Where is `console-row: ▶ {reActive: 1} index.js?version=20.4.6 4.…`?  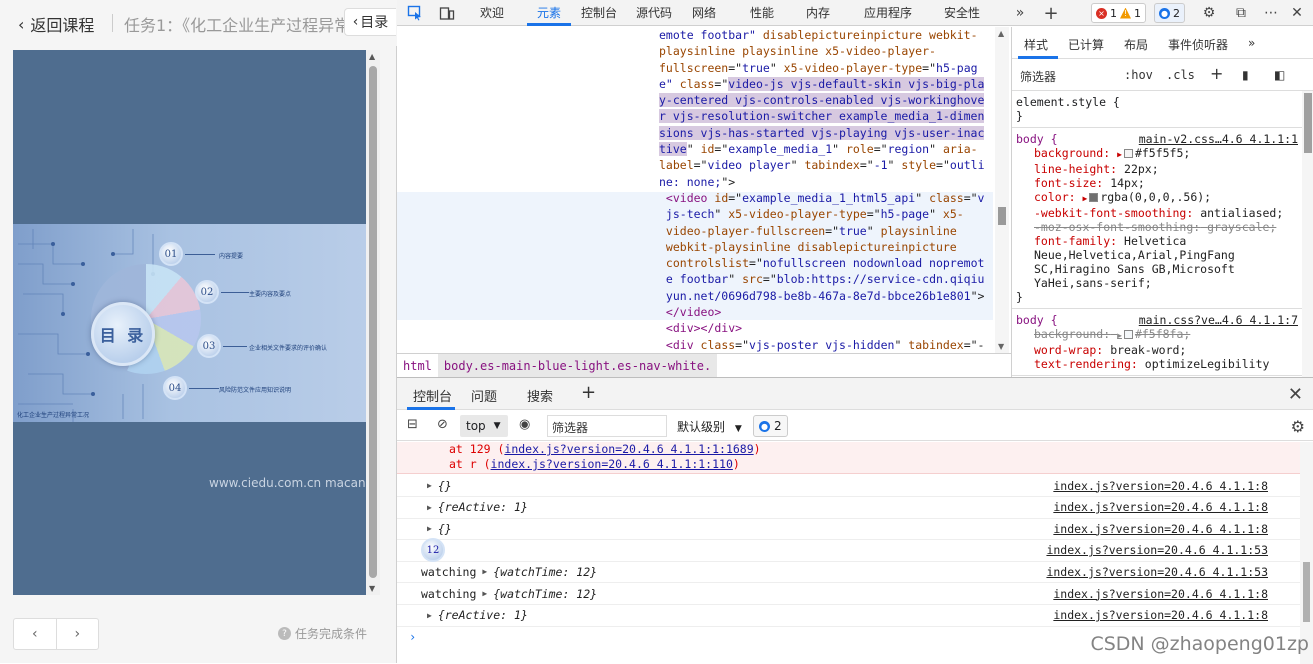 console-row: ▶ {reActive: 1} index.js?version=20.4.6 4.… is located at coordinates (848, 508).